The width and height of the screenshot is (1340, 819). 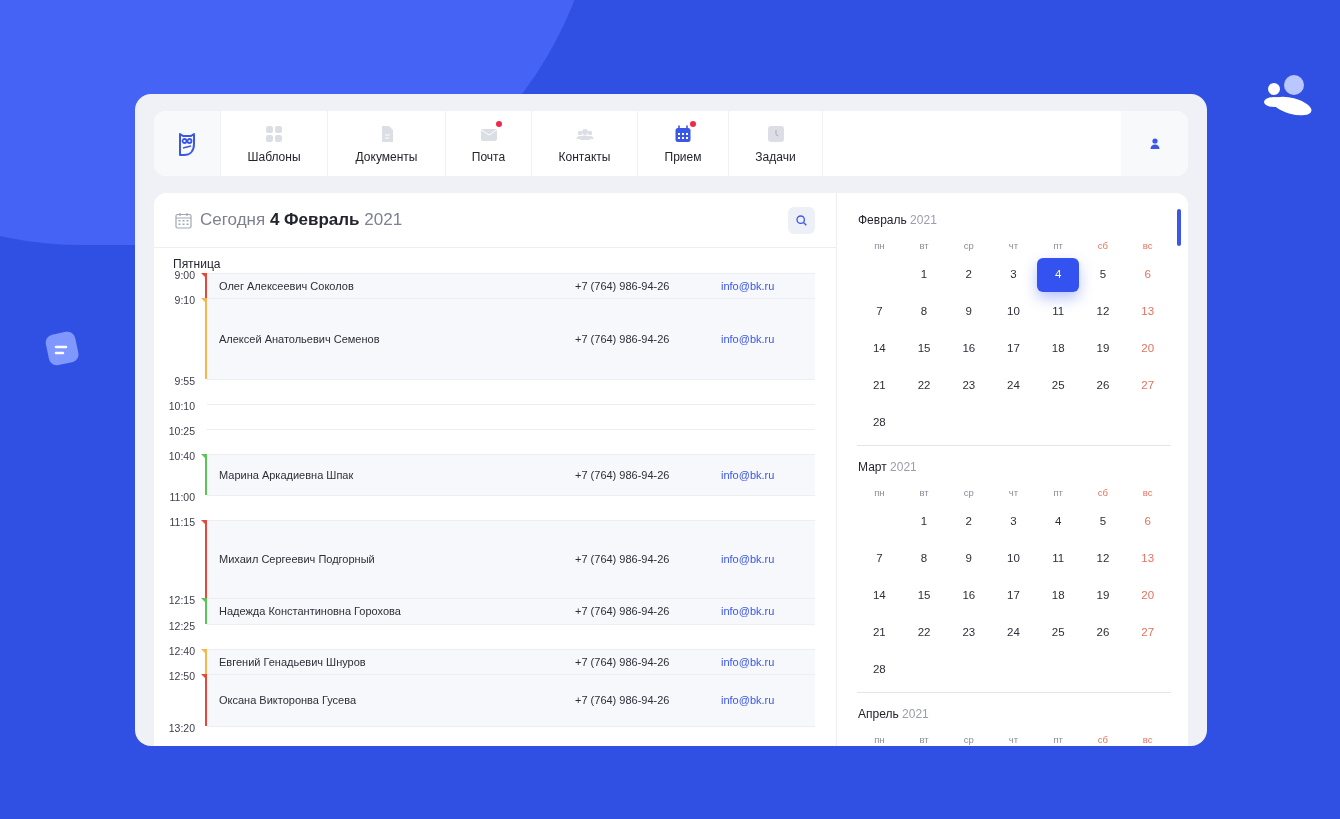 What do you see at coordinates (801, 220) in the screenshot?
I see `search-button` at bounding box center [801, 220].